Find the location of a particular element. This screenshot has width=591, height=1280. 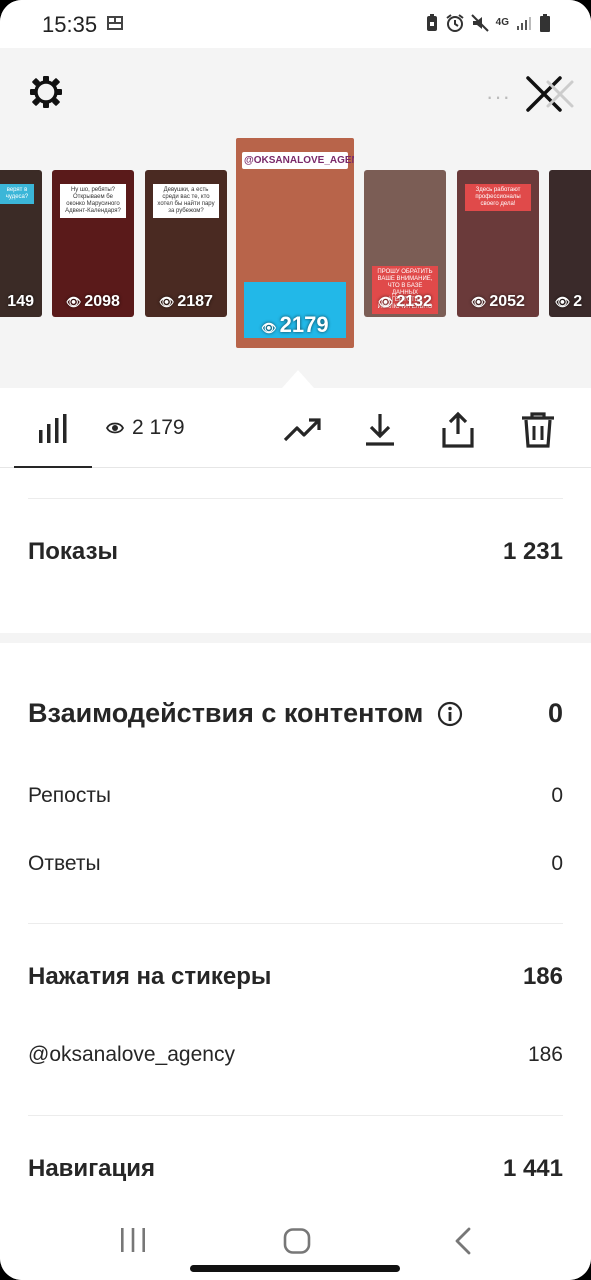

viewers-count: 2 179 is located at coordinates (158, 427).